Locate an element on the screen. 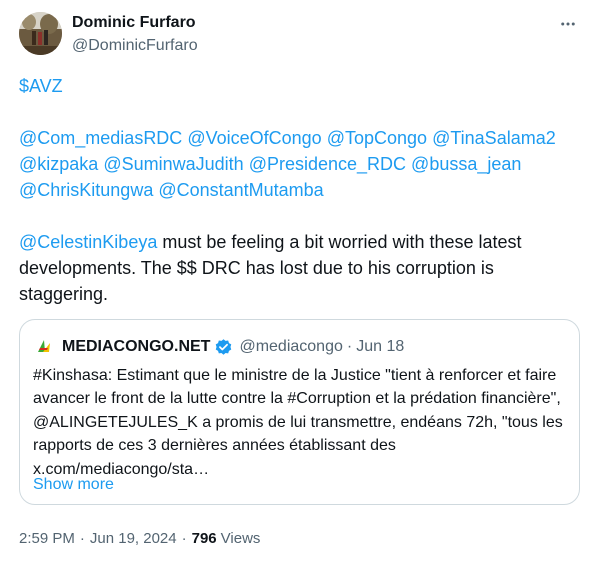 The height and width of the screenshot is (565, 598). mention-link: @Com_mediasRDC is located at coordinates (100, 138).